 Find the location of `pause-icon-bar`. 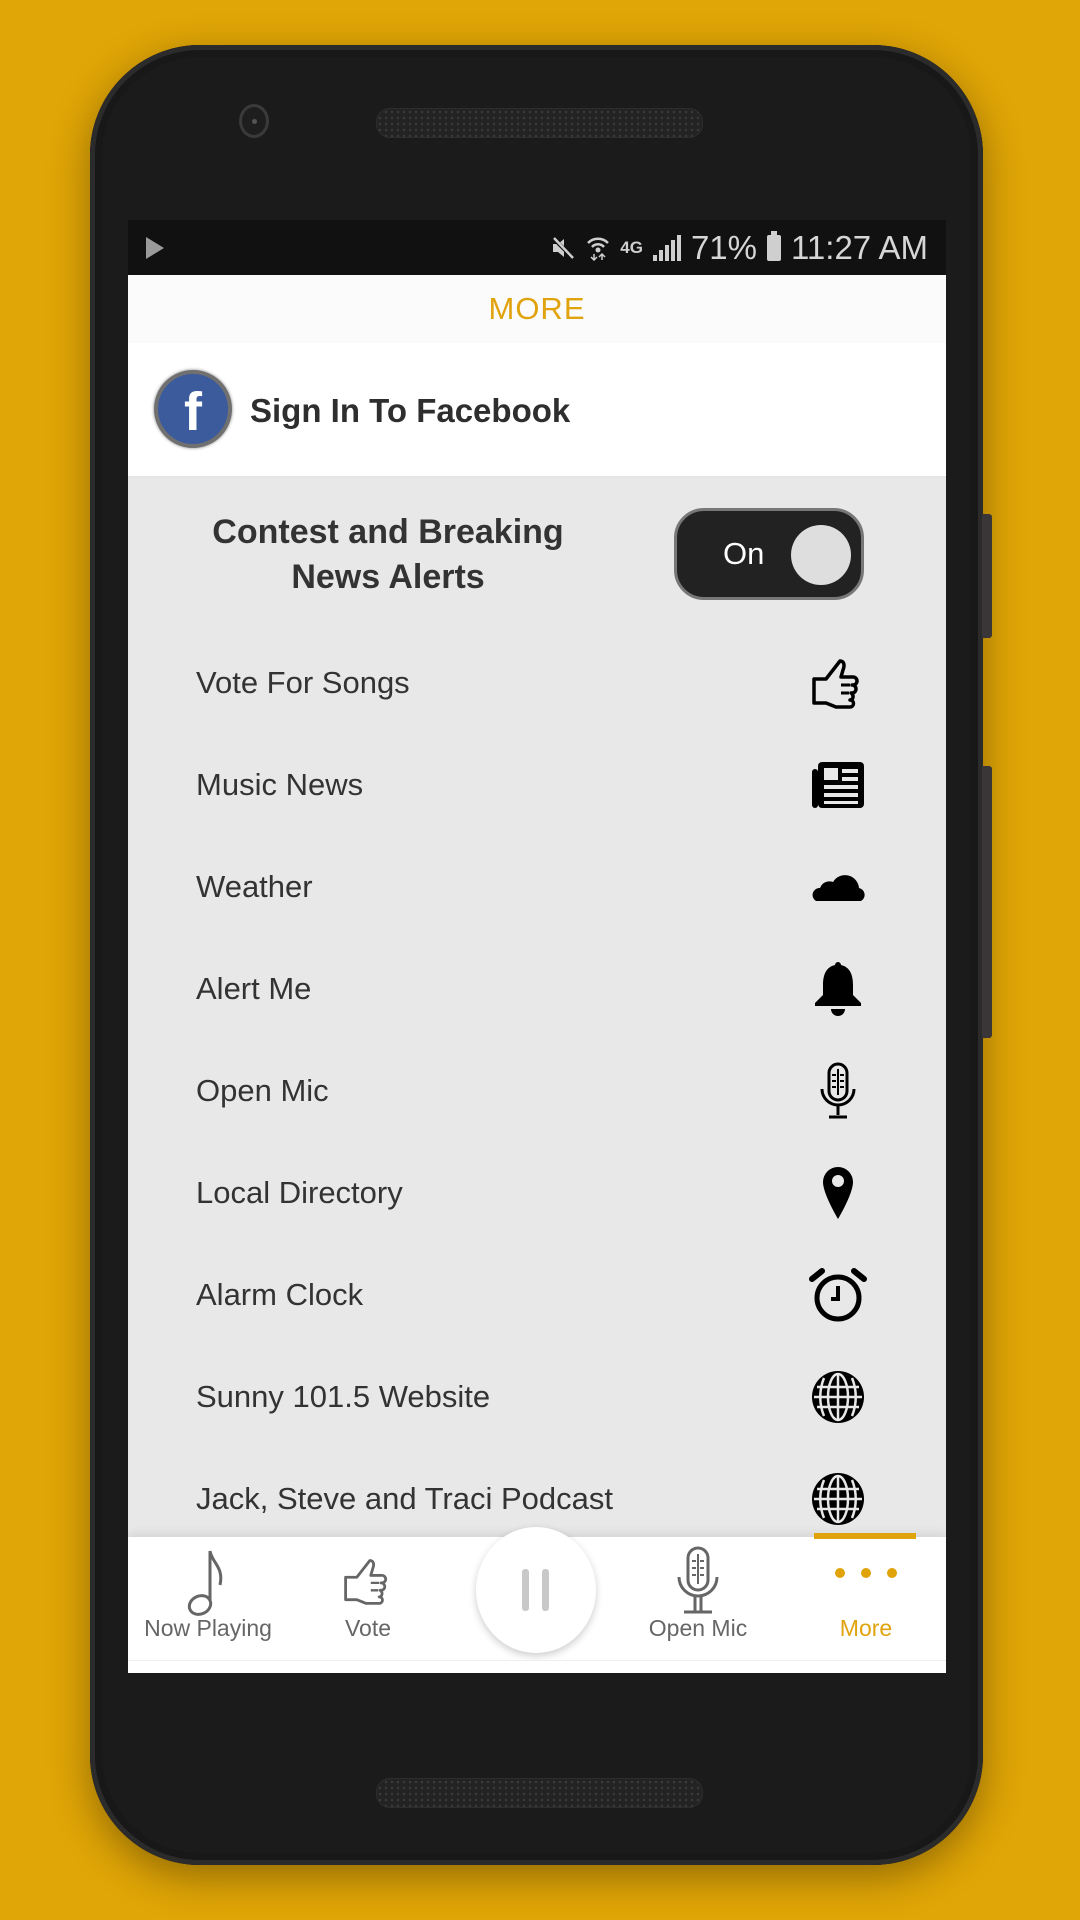

pause-icon-bar is located at coordinates (545, 1590).